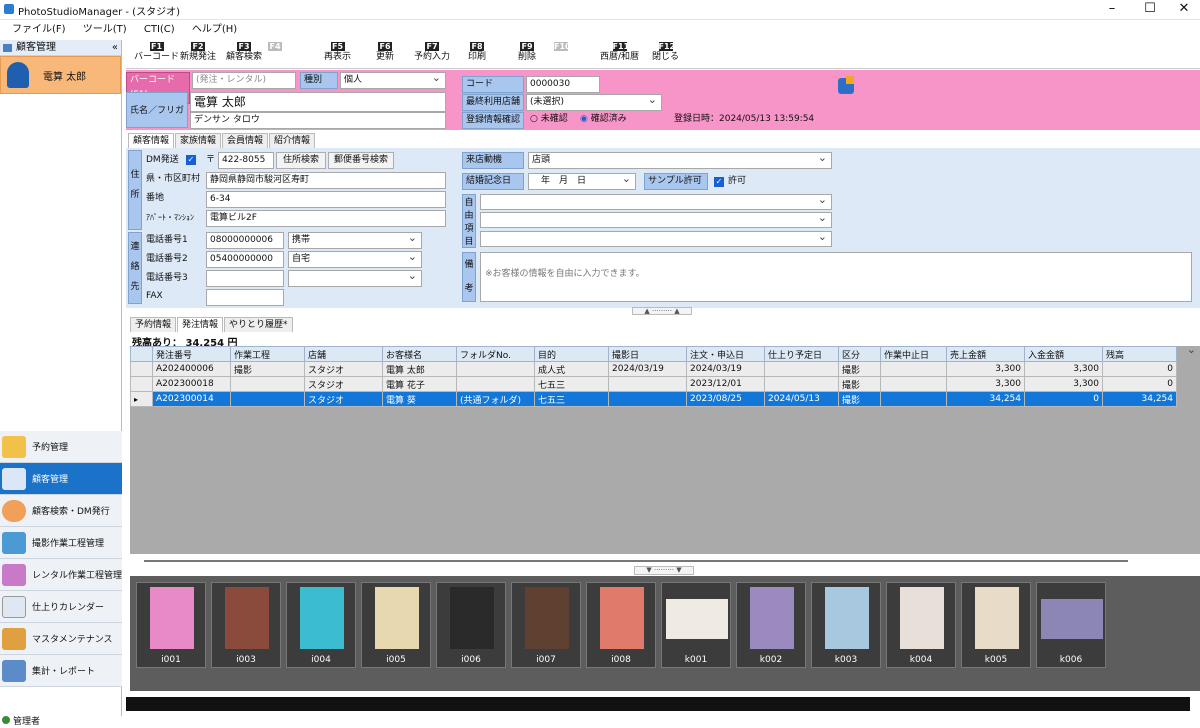 Image resolution: width=1200 pixels, height=728 pixels. What do you see at coordinates (696, 625) in the screenshot?
I see `photo-thumbnail: k001` at bounding box center [696, 625].